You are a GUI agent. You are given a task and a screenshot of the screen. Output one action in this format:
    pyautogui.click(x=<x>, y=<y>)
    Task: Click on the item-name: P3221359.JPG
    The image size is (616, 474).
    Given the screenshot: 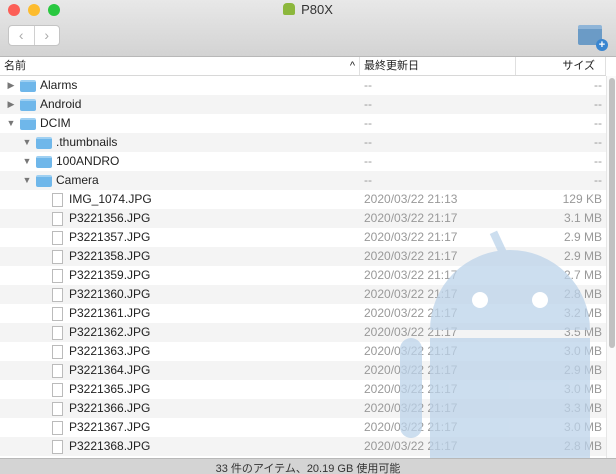 What is the action you would take?
    pyautogui.click(x=110, y=275)
    